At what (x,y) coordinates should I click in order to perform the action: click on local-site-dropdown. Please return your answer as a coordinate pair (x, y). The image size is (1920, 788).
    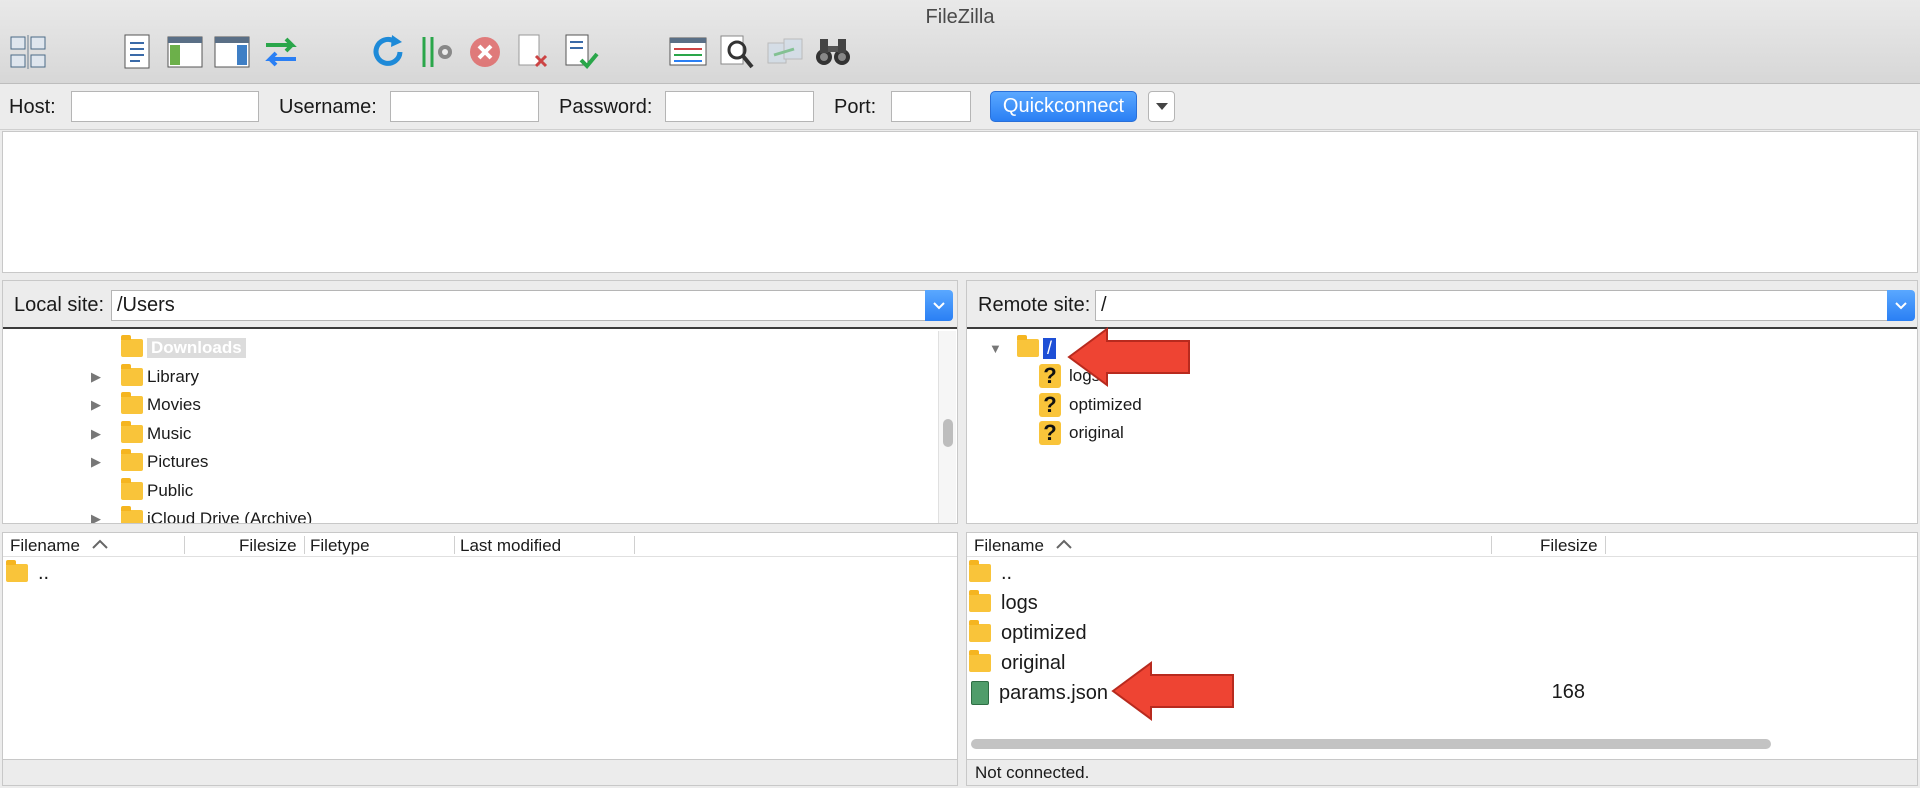
    Looking at the image, I should click on (939, 305).